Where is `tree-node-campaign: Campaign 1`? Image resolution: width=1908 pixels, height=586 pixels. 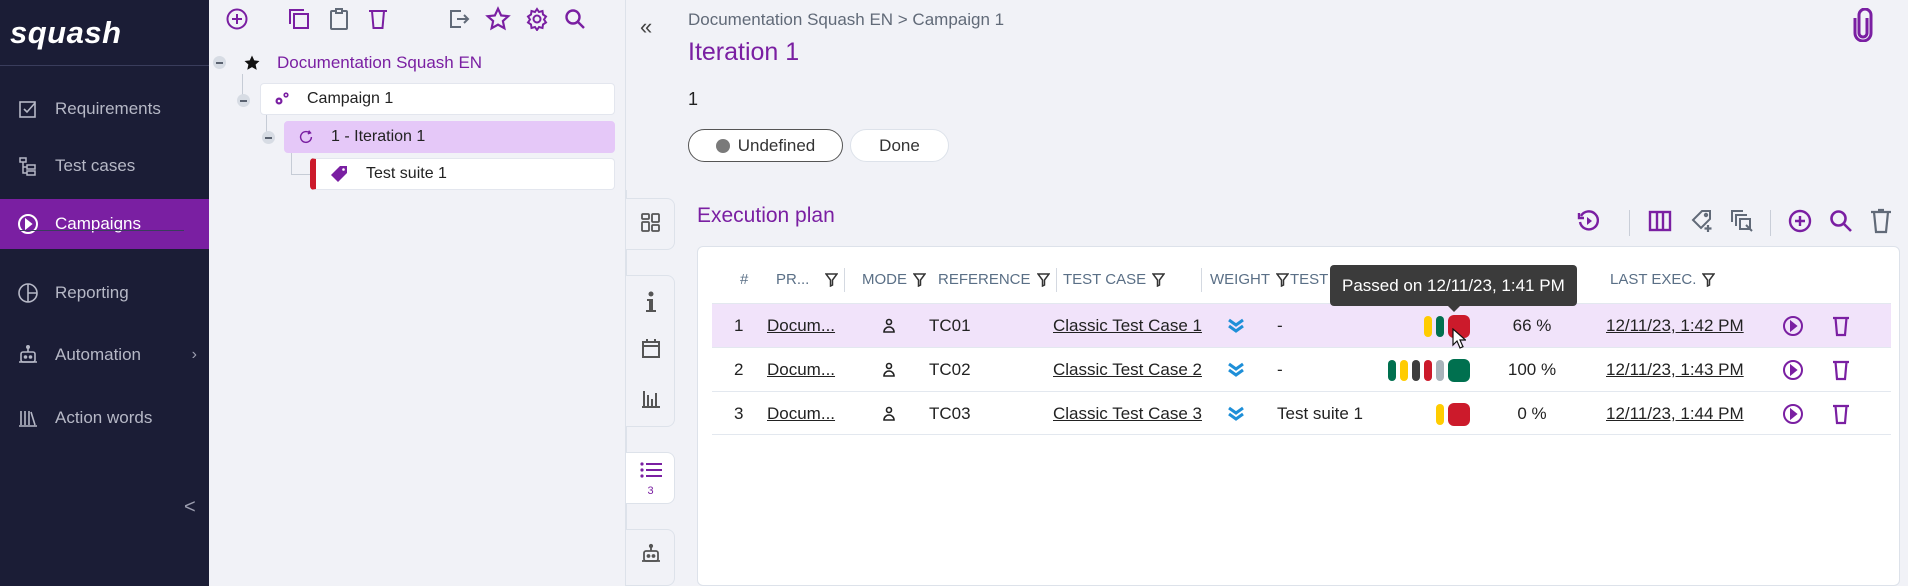
tree-node-campaign: Campaign 1 is located at coordinates (437, 99).